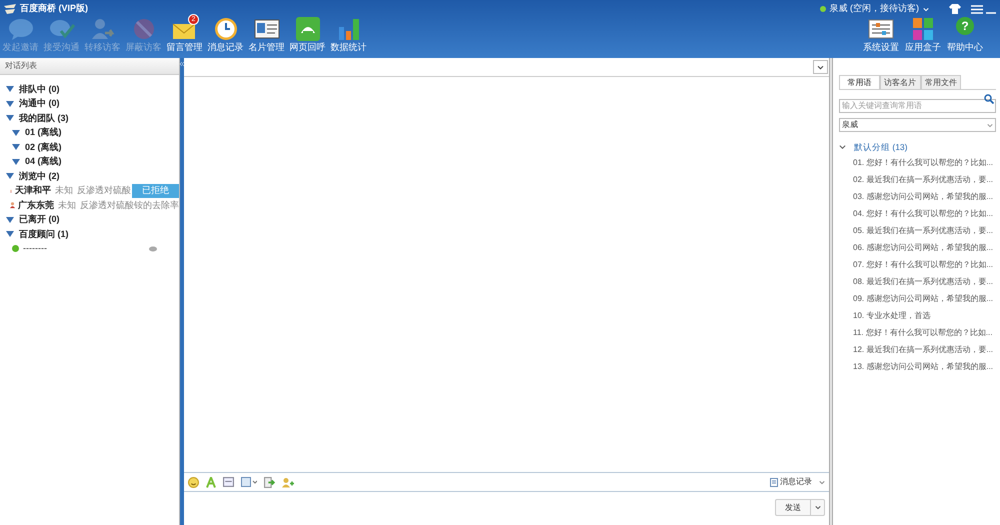  What do you see at coordinates (104, 190) in the screenshot?
I see `visitor-search-text: 反渗透对硫酸` at bounding box center [104, 190].